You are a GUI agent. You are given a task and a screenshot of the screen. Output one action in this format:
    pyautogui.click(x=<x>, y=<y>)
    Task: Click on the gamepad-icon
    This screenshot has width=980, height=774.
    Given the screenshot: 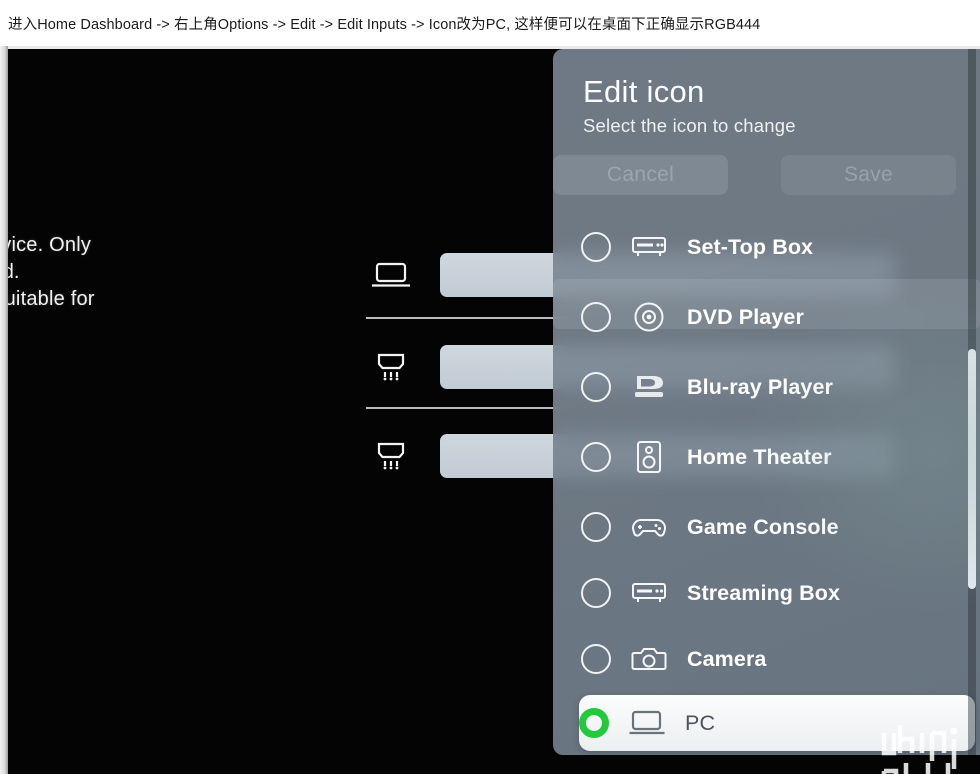 What is the action you would take?
    pyautogui.click(x=649, y=527)
    